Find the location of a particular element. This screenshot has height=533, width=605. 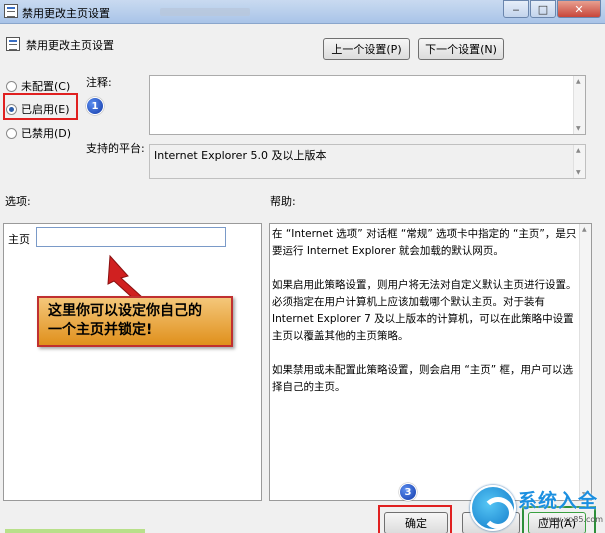

callout-line-1: 这里你可以设定你自己的 is located at coordinates (125, 311).